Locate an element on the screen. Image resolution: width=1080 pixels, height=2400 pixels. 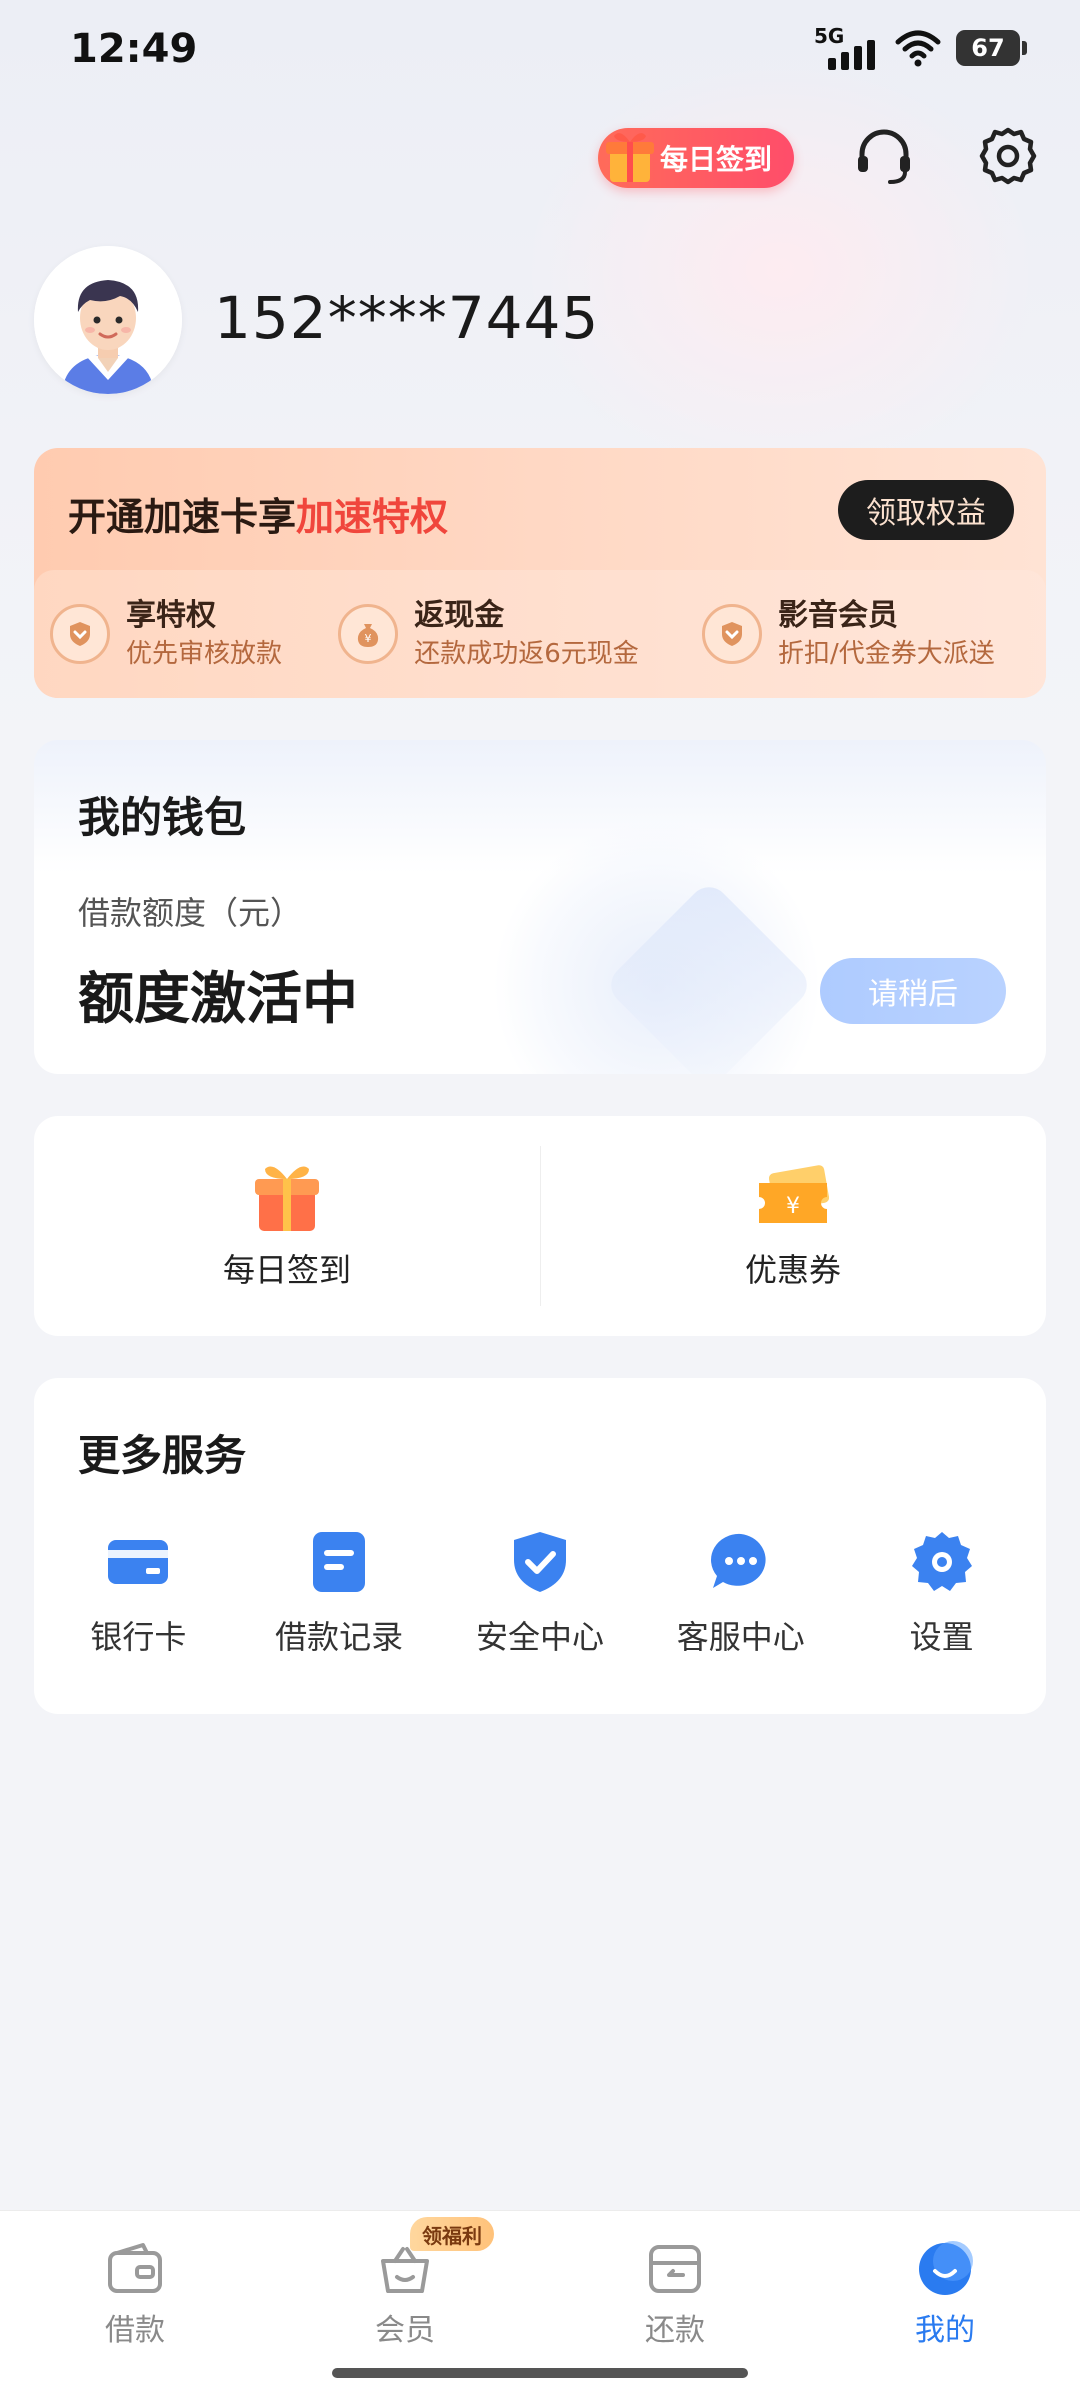
cellular-signal-icon: 5G is located at coordinates (847, 47).